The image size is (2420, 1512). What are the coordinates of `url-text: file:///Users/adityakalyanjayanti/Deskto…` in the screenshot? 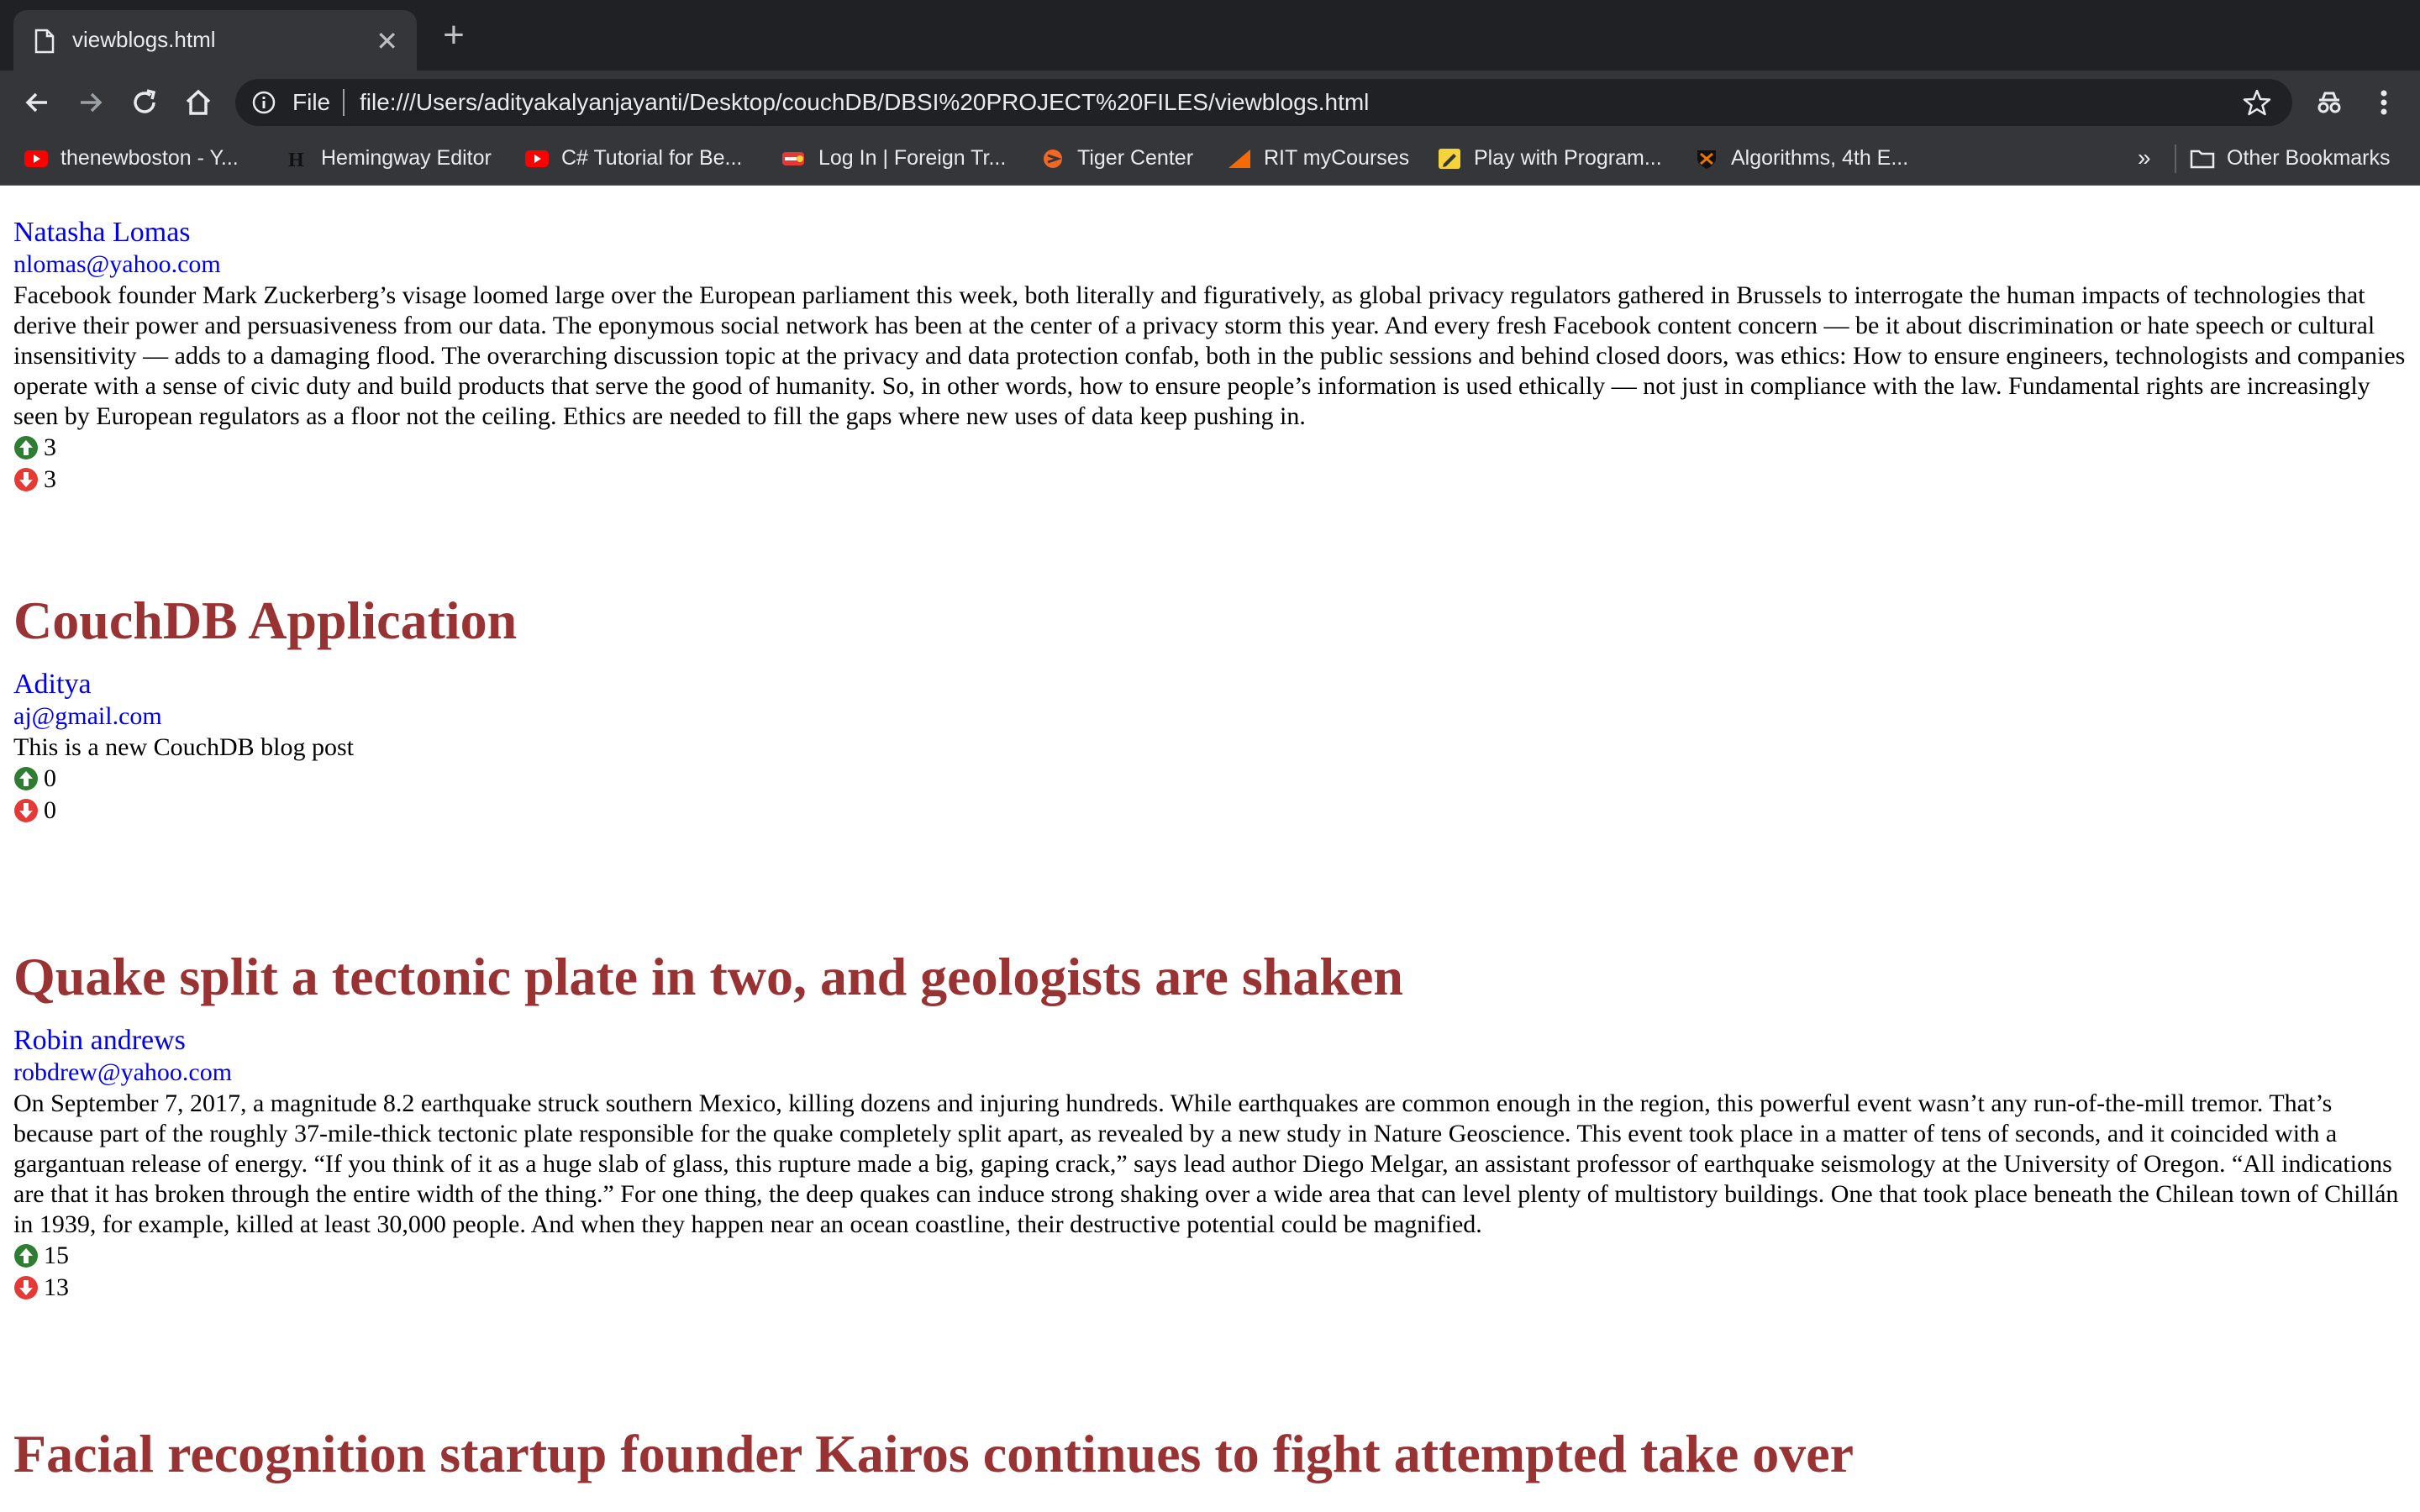 It's located at (865, 102).